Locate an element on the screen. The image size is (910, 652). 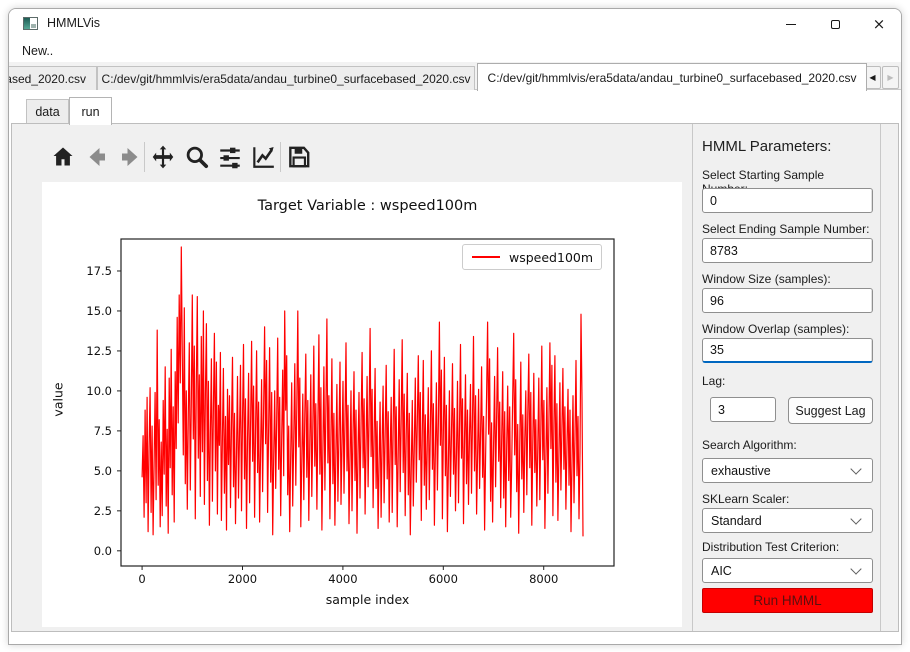
window-overlap-input is located at coordinates (787, 350).